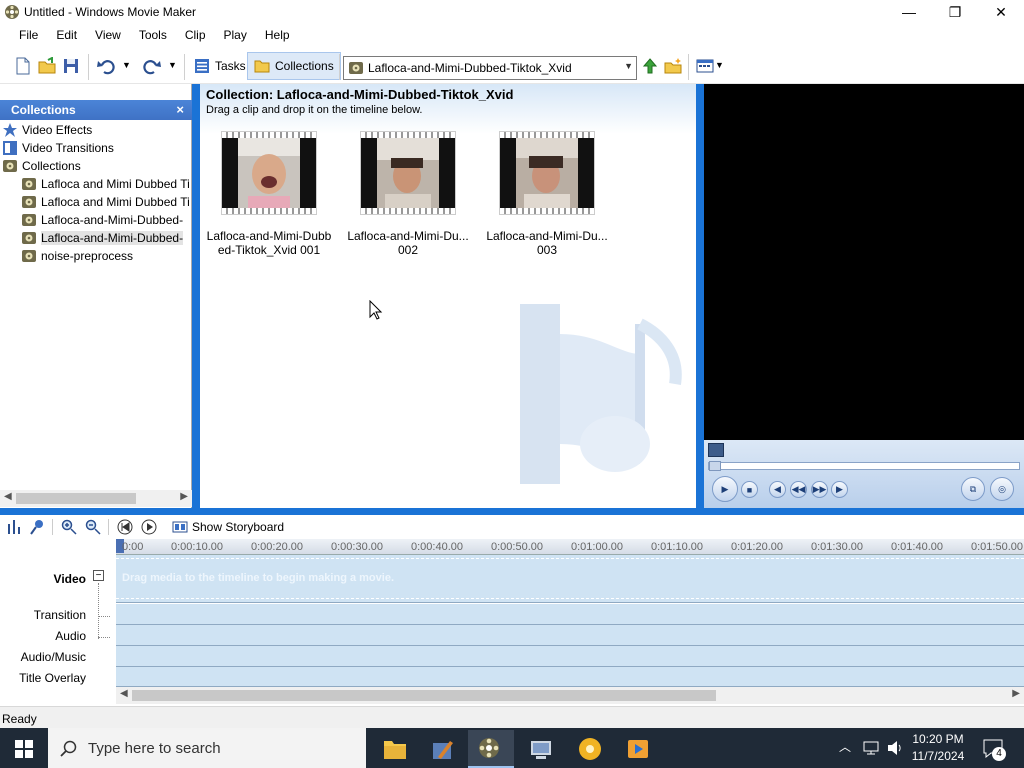 The height and width of the screenshot is (768, 1024). Describe the element at coordinates (570, 635) in the screenshot. I see `audio-track` at that location.